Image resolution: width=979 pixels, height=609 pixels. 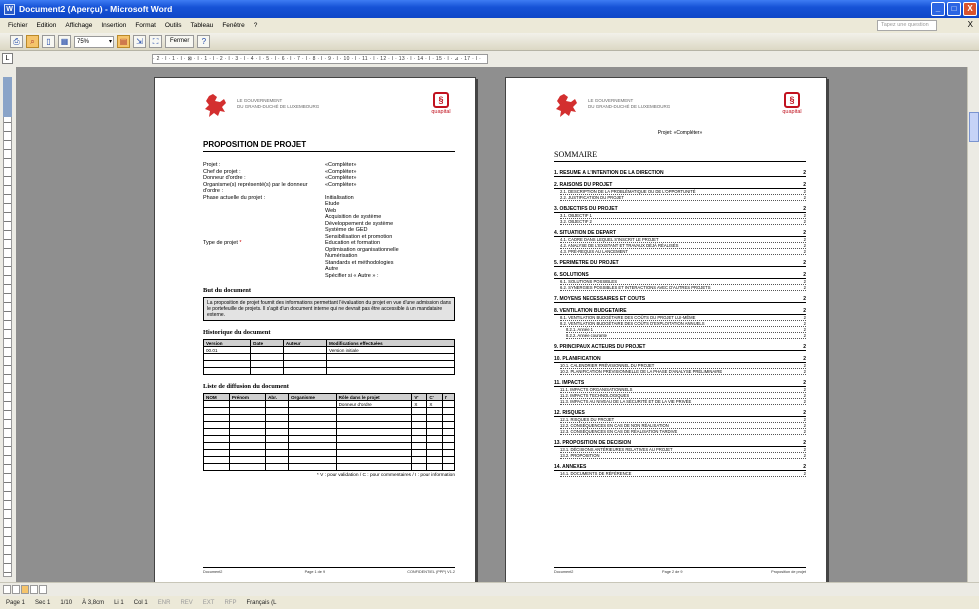 I want to click on toc-subentry: 8.2.2. Année courante 2, so click(x=686, y=336).